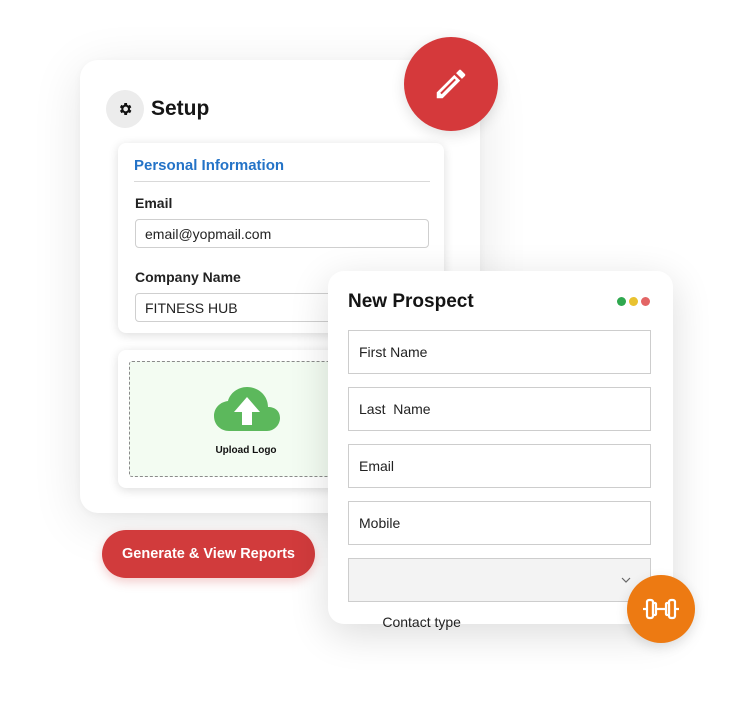 The height and width of the screenshot is (703, 753). I want to click on cloud-upload-icon, so click(247, 409).